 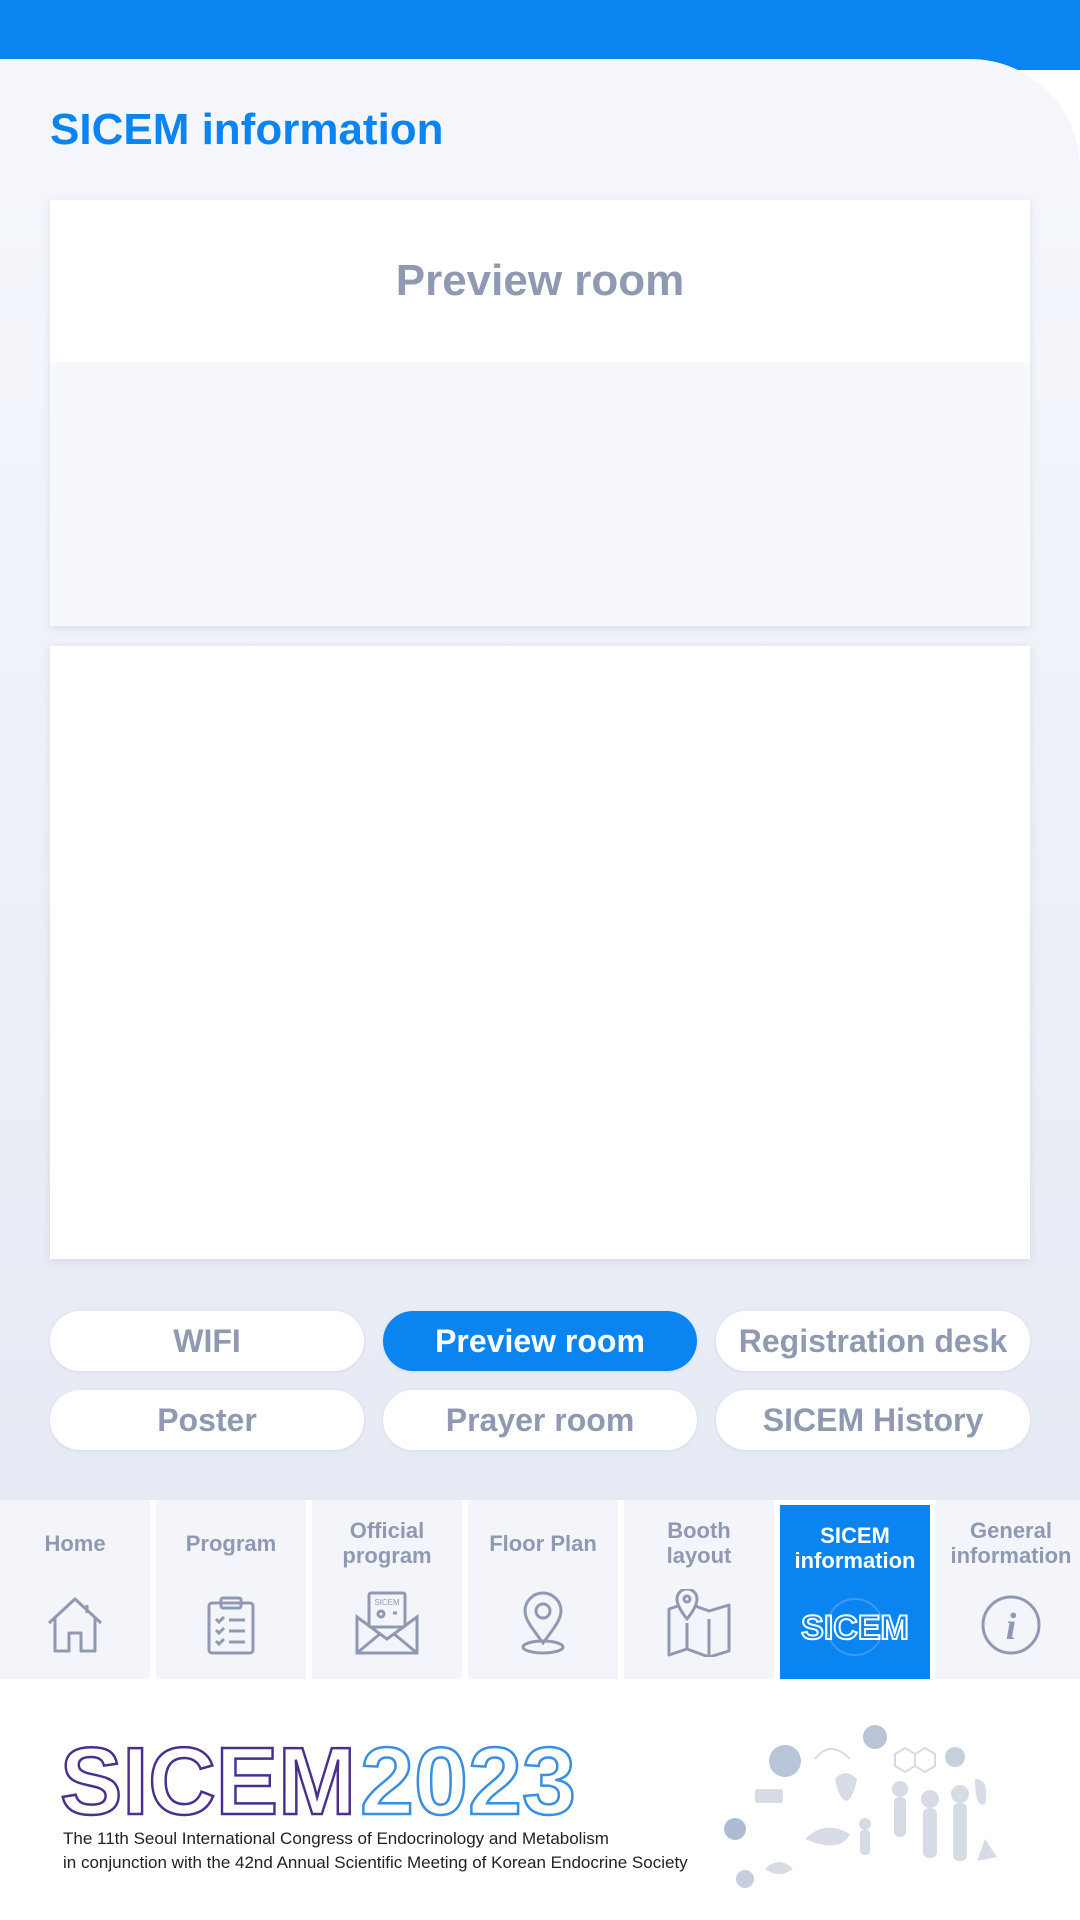 What do you see at coordinates (540, 1341) in the screenshot?
I see `tab-preview-room: Preview room` at bounding box center [540, 1341].